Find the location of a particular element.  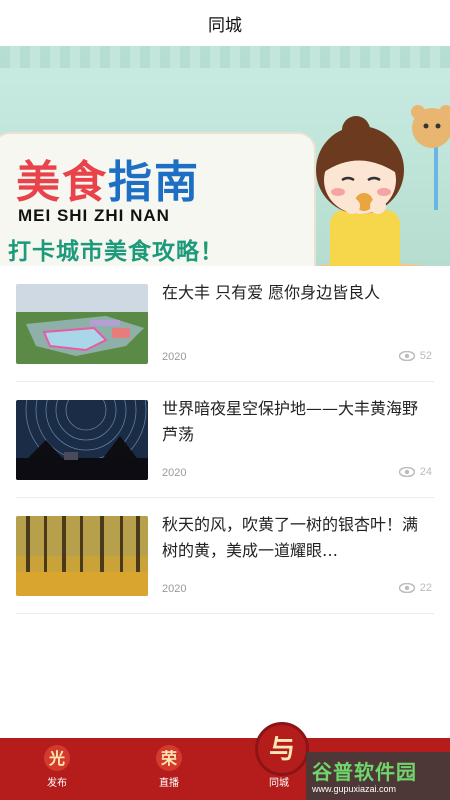

banner-title-blue: 指南 is located at coordinates (154, 182).